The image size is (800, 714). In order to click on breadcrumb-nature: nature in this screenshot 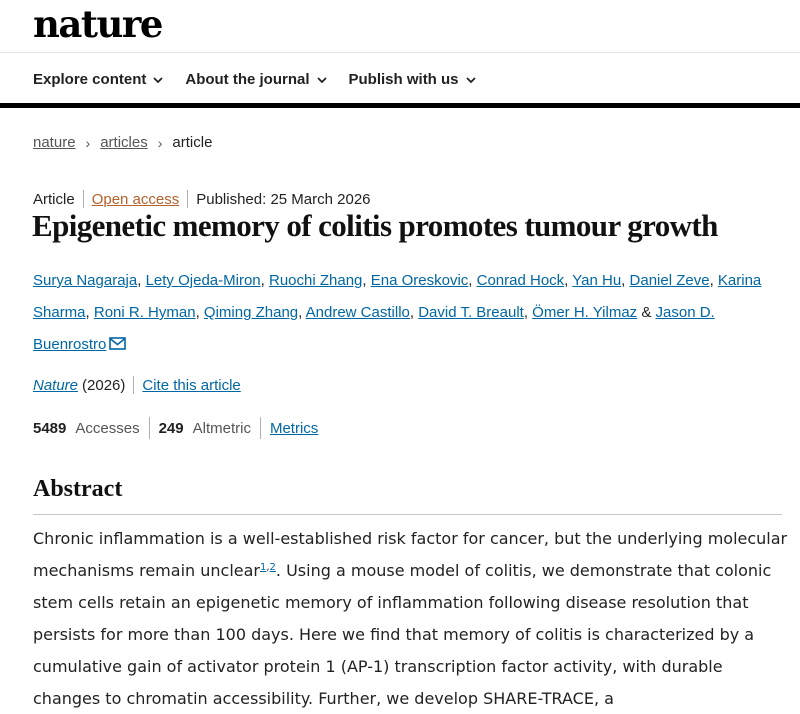, I will do `click(54, 142)`.